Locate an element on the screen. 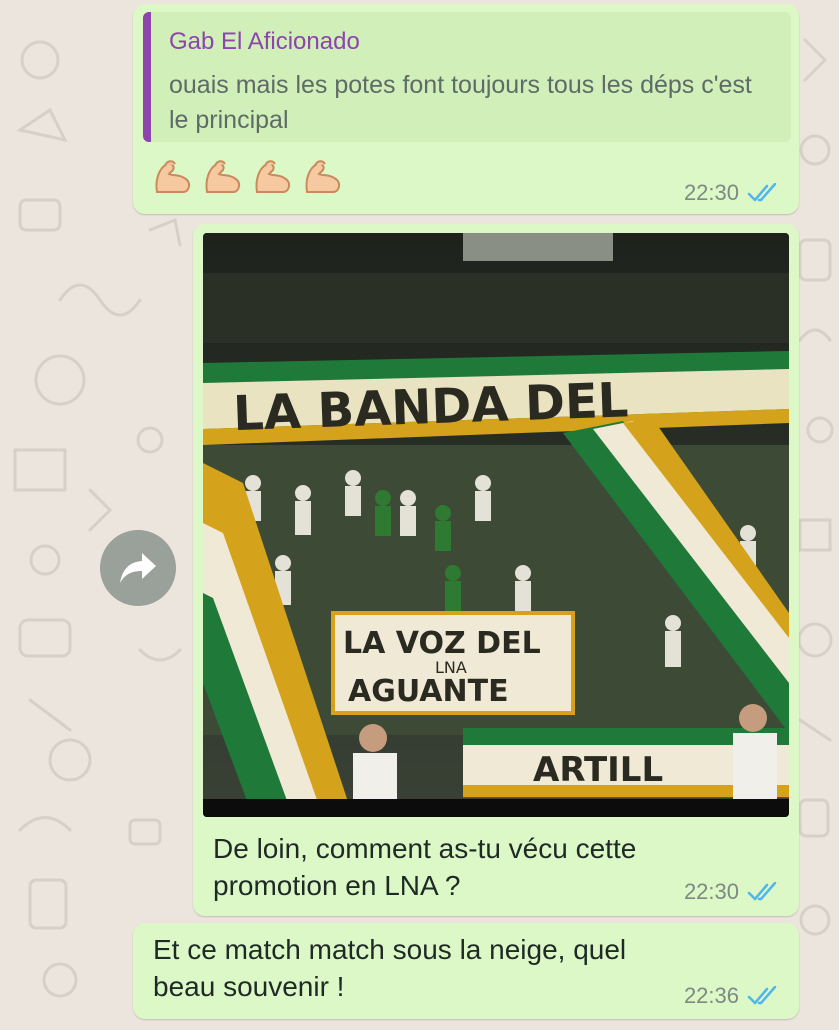 Image resolution: width=839 pixels, height=1030 pixels. banner-bottom-text: ARTILL is located at coordinates (598, 770).